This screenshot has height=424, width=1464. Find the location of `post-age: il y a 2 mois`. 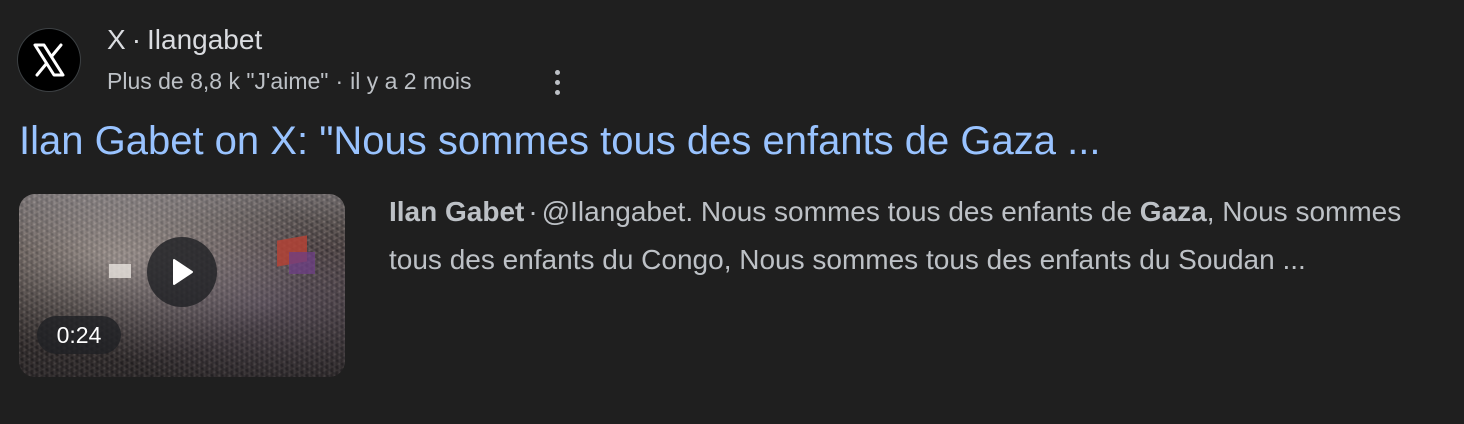

post-age: il y a 2 mois is located at coordinates (411, 81).